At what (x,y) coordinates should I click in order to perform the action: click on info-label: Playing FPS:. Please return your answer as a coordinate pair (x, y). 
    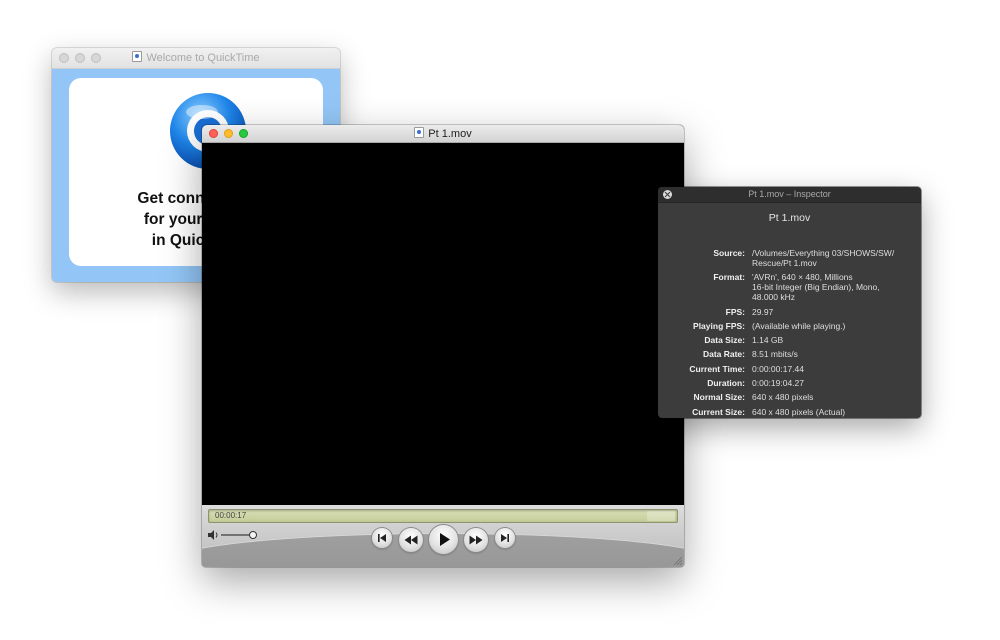
    Looking at the image, I should click on (719, 325).